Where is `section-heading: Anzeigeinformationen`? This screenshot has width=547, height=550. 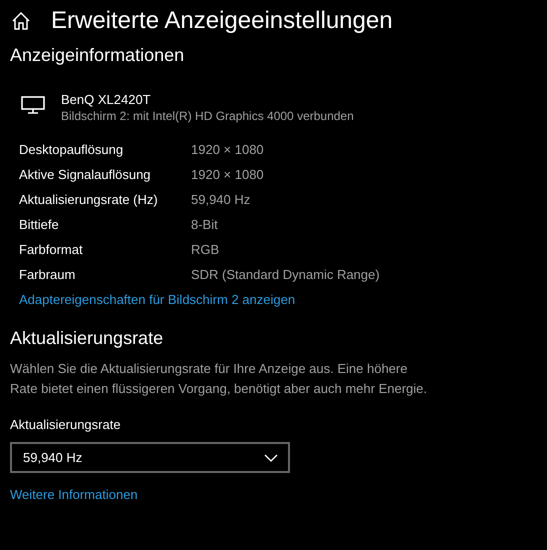 section-heading: Anzeigeinformationen is located at coordinates (98, 55).